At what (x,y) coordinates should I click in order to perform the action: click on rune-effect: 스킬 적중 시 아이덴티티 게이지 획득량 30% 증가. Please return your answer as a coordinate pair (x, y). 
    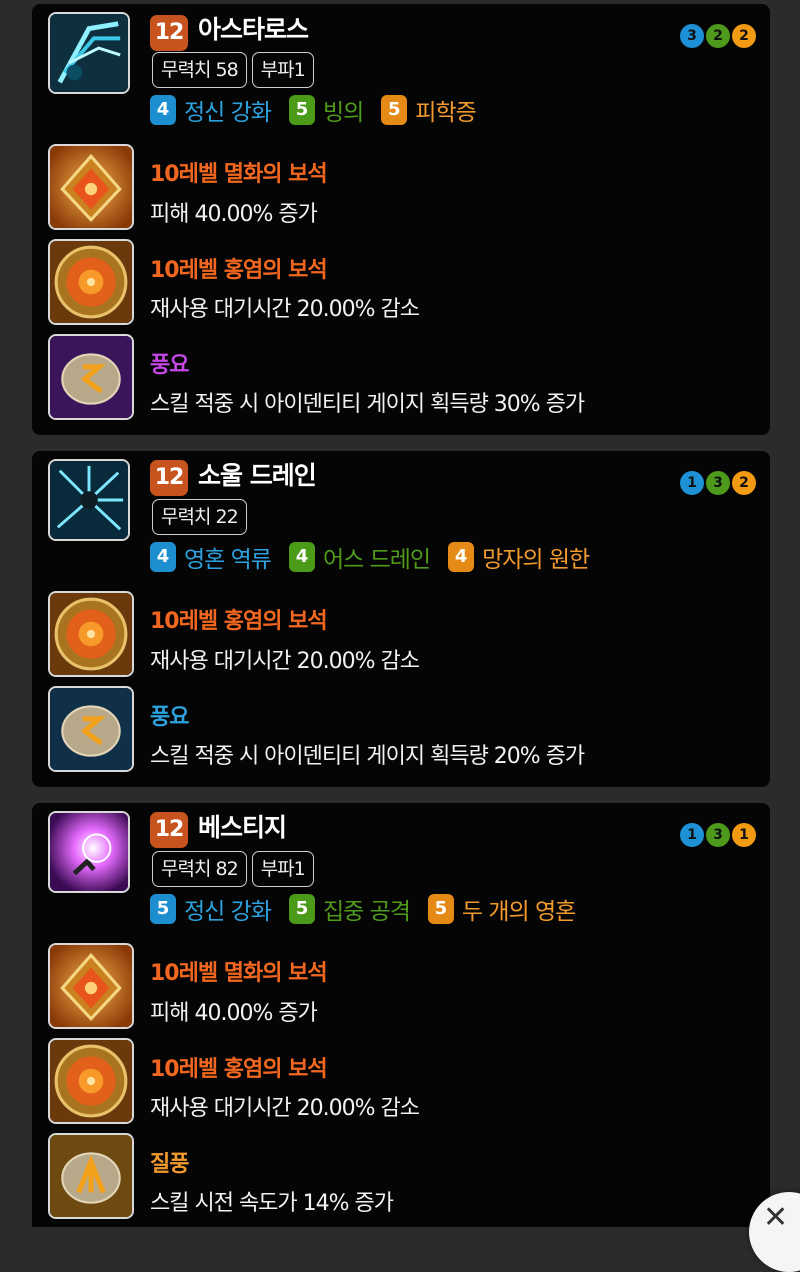
    Looking at the image, I should click on (367, 404).